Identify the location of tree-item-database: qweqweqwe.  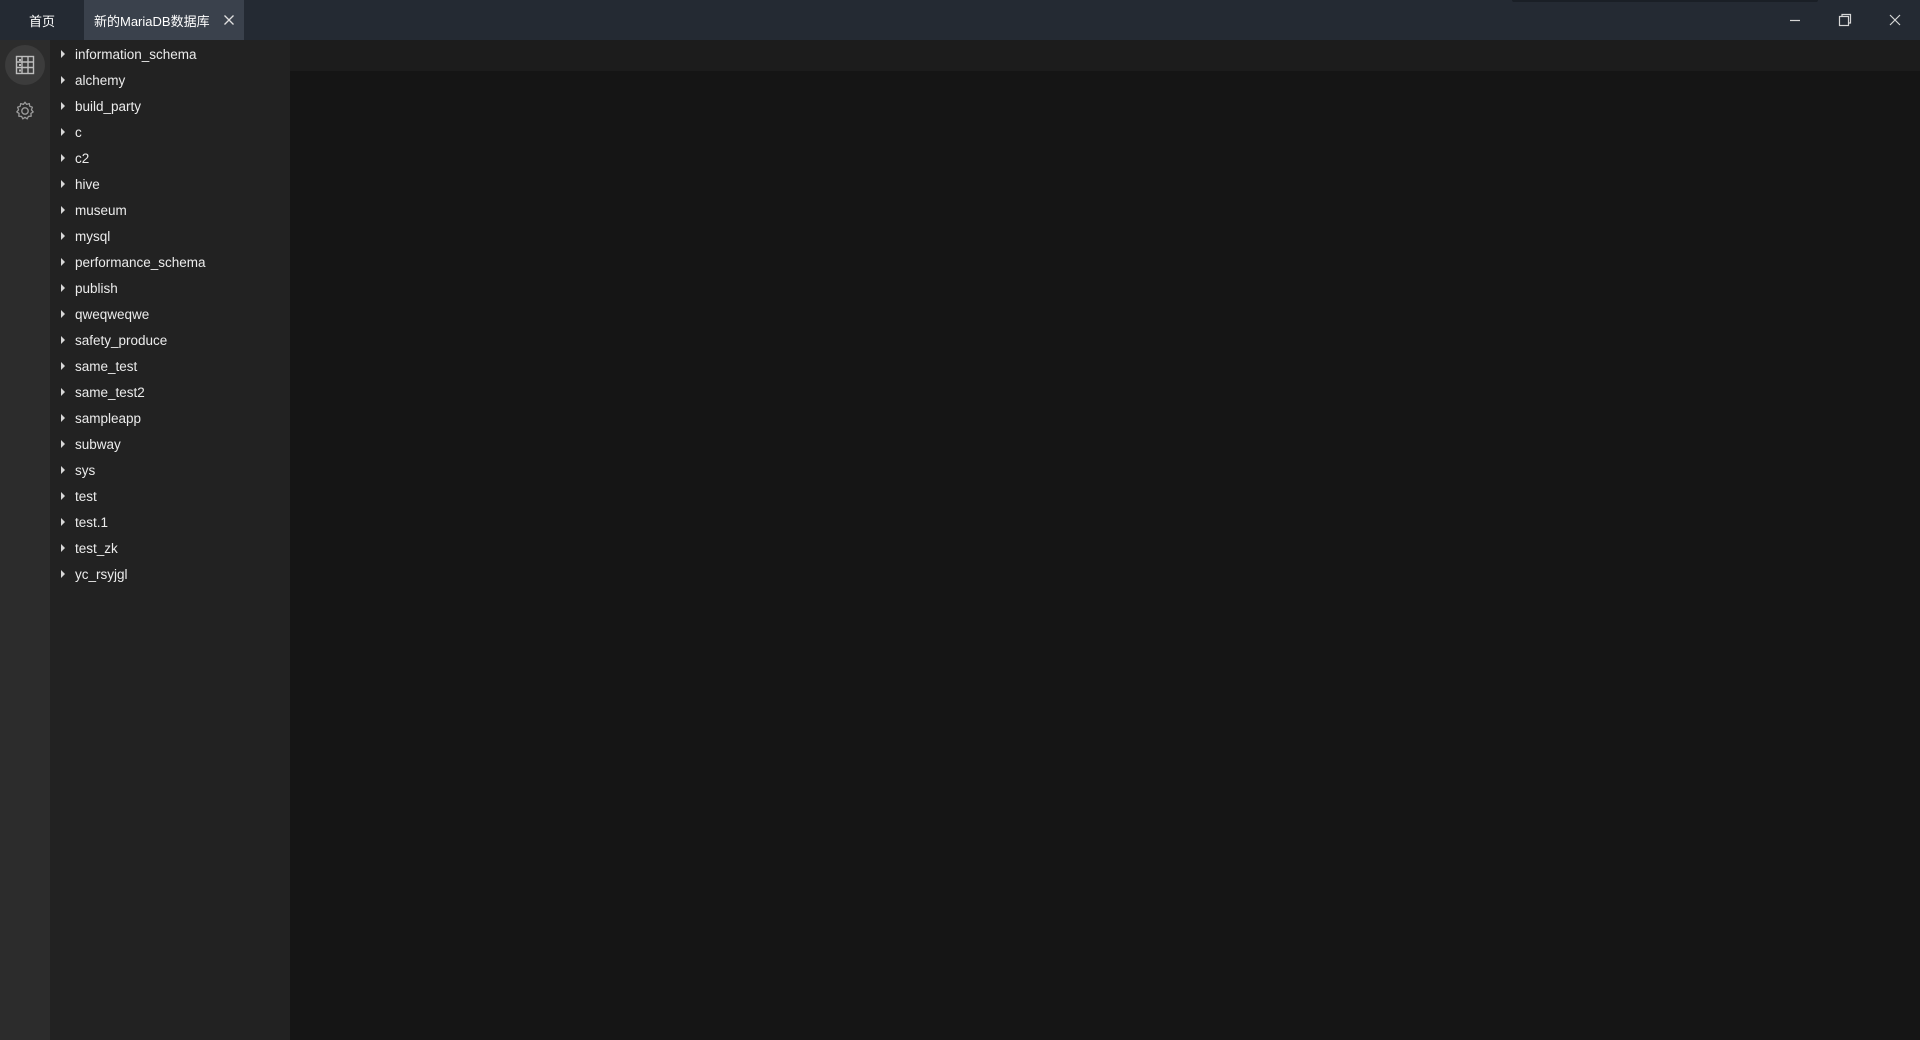
(170, 314).